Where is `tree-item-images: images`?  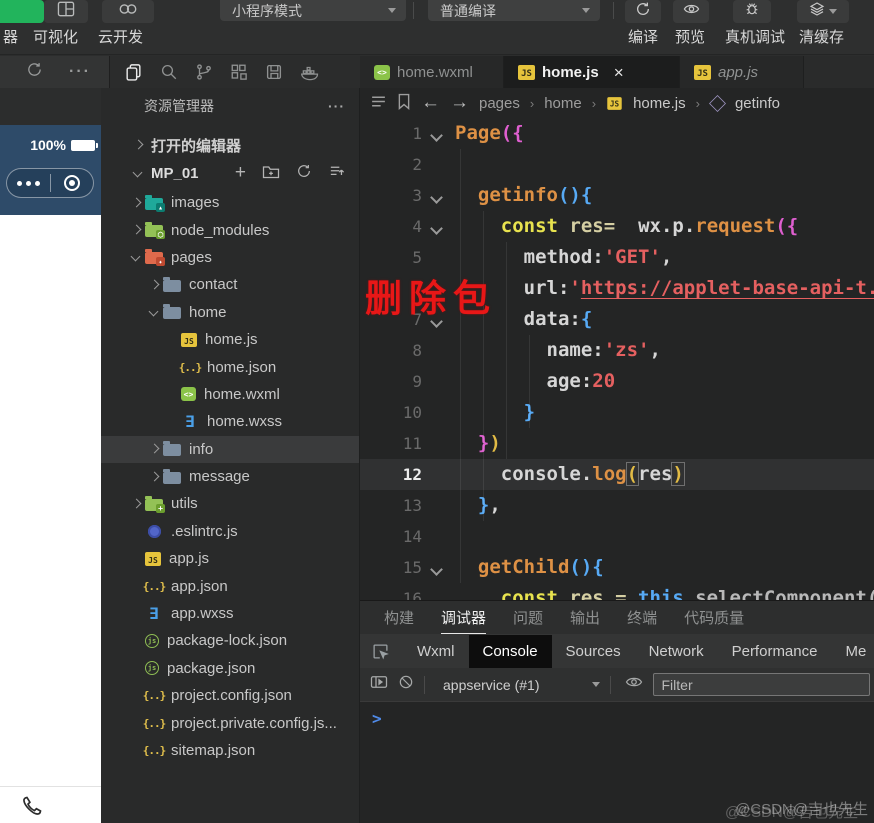 tree-item-images: images is located at coordinates (230, 202).